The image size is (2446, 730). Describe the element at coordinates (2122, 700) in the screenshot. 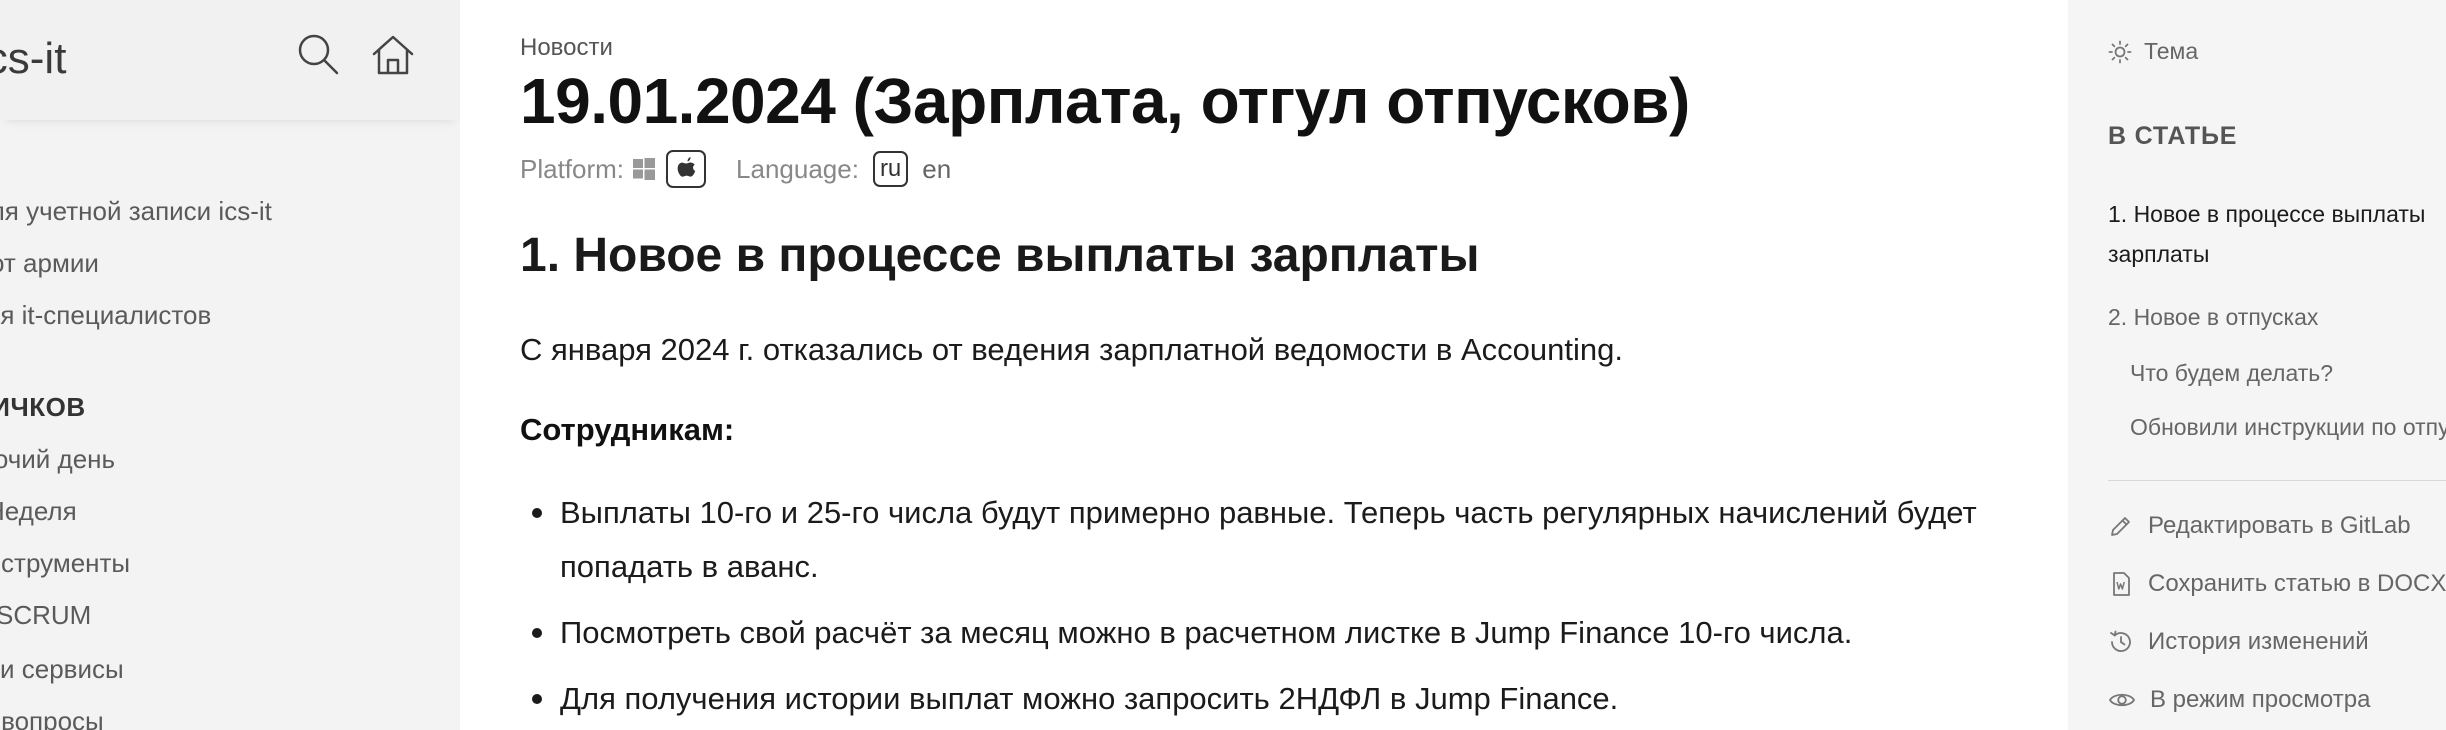

I see `eye-icon` at that location.